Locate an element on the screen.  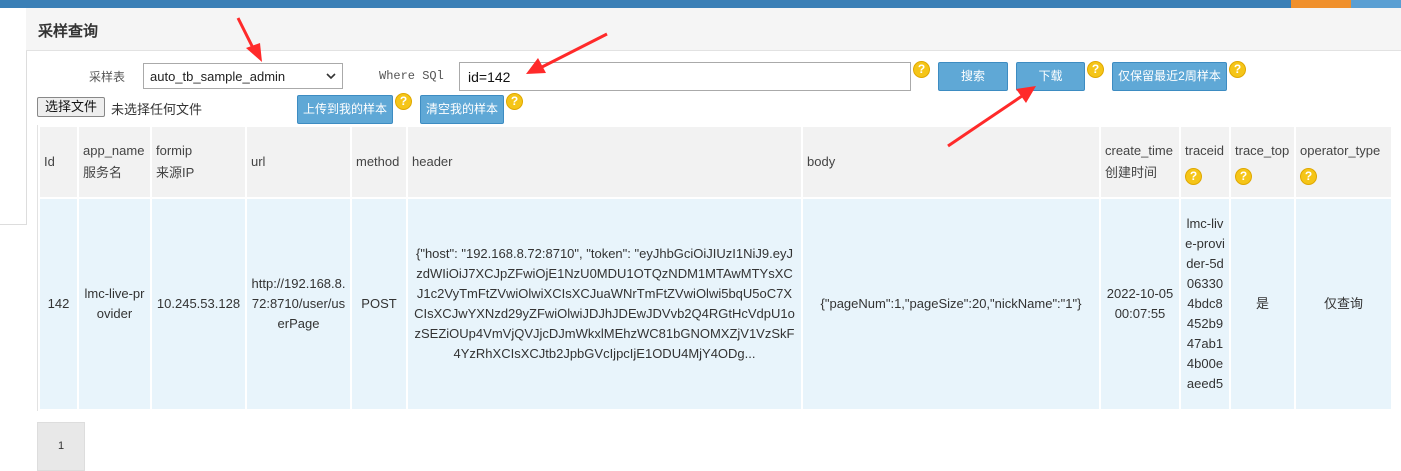
cell-method: POST is located at coordinates (379, 304).